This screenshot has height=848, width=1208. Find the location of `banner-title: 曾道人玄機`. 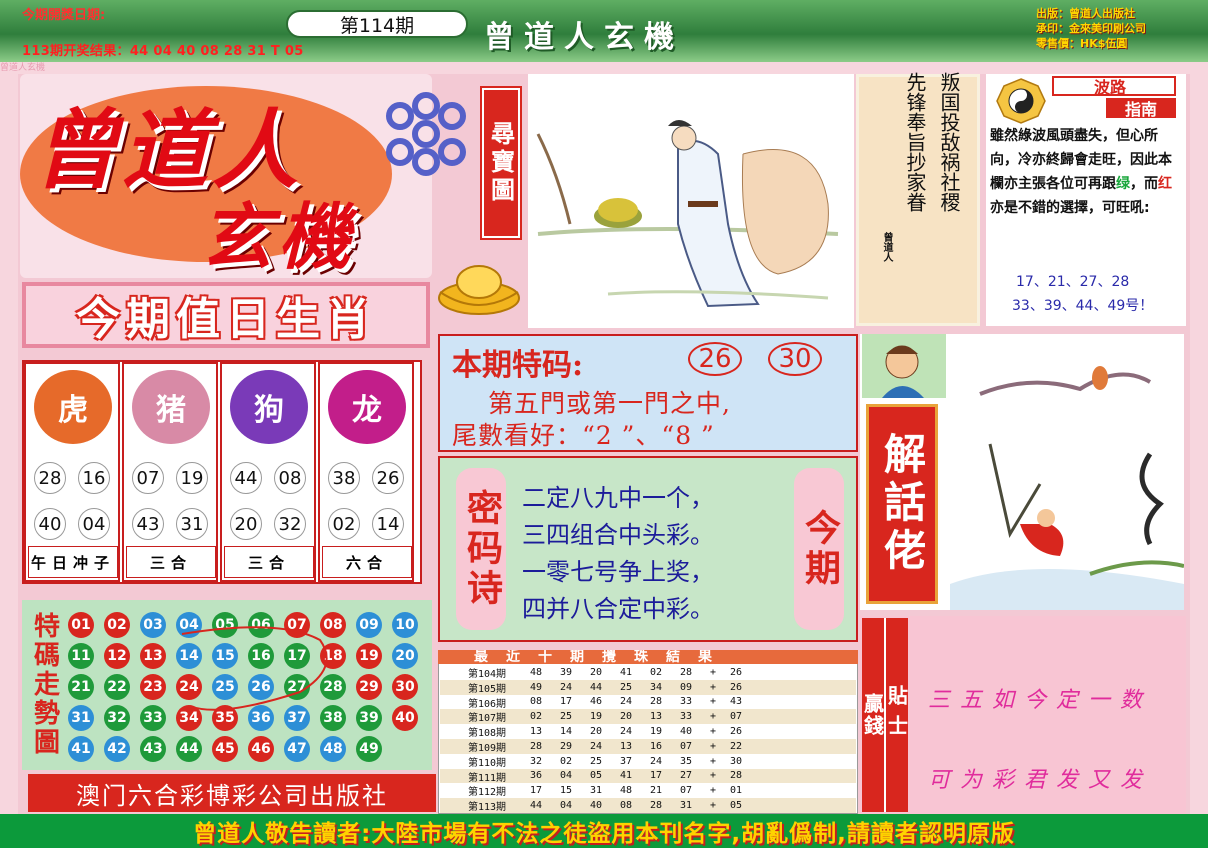

banner-title: 曾道人玄機 is located at coordinates (584, 37).